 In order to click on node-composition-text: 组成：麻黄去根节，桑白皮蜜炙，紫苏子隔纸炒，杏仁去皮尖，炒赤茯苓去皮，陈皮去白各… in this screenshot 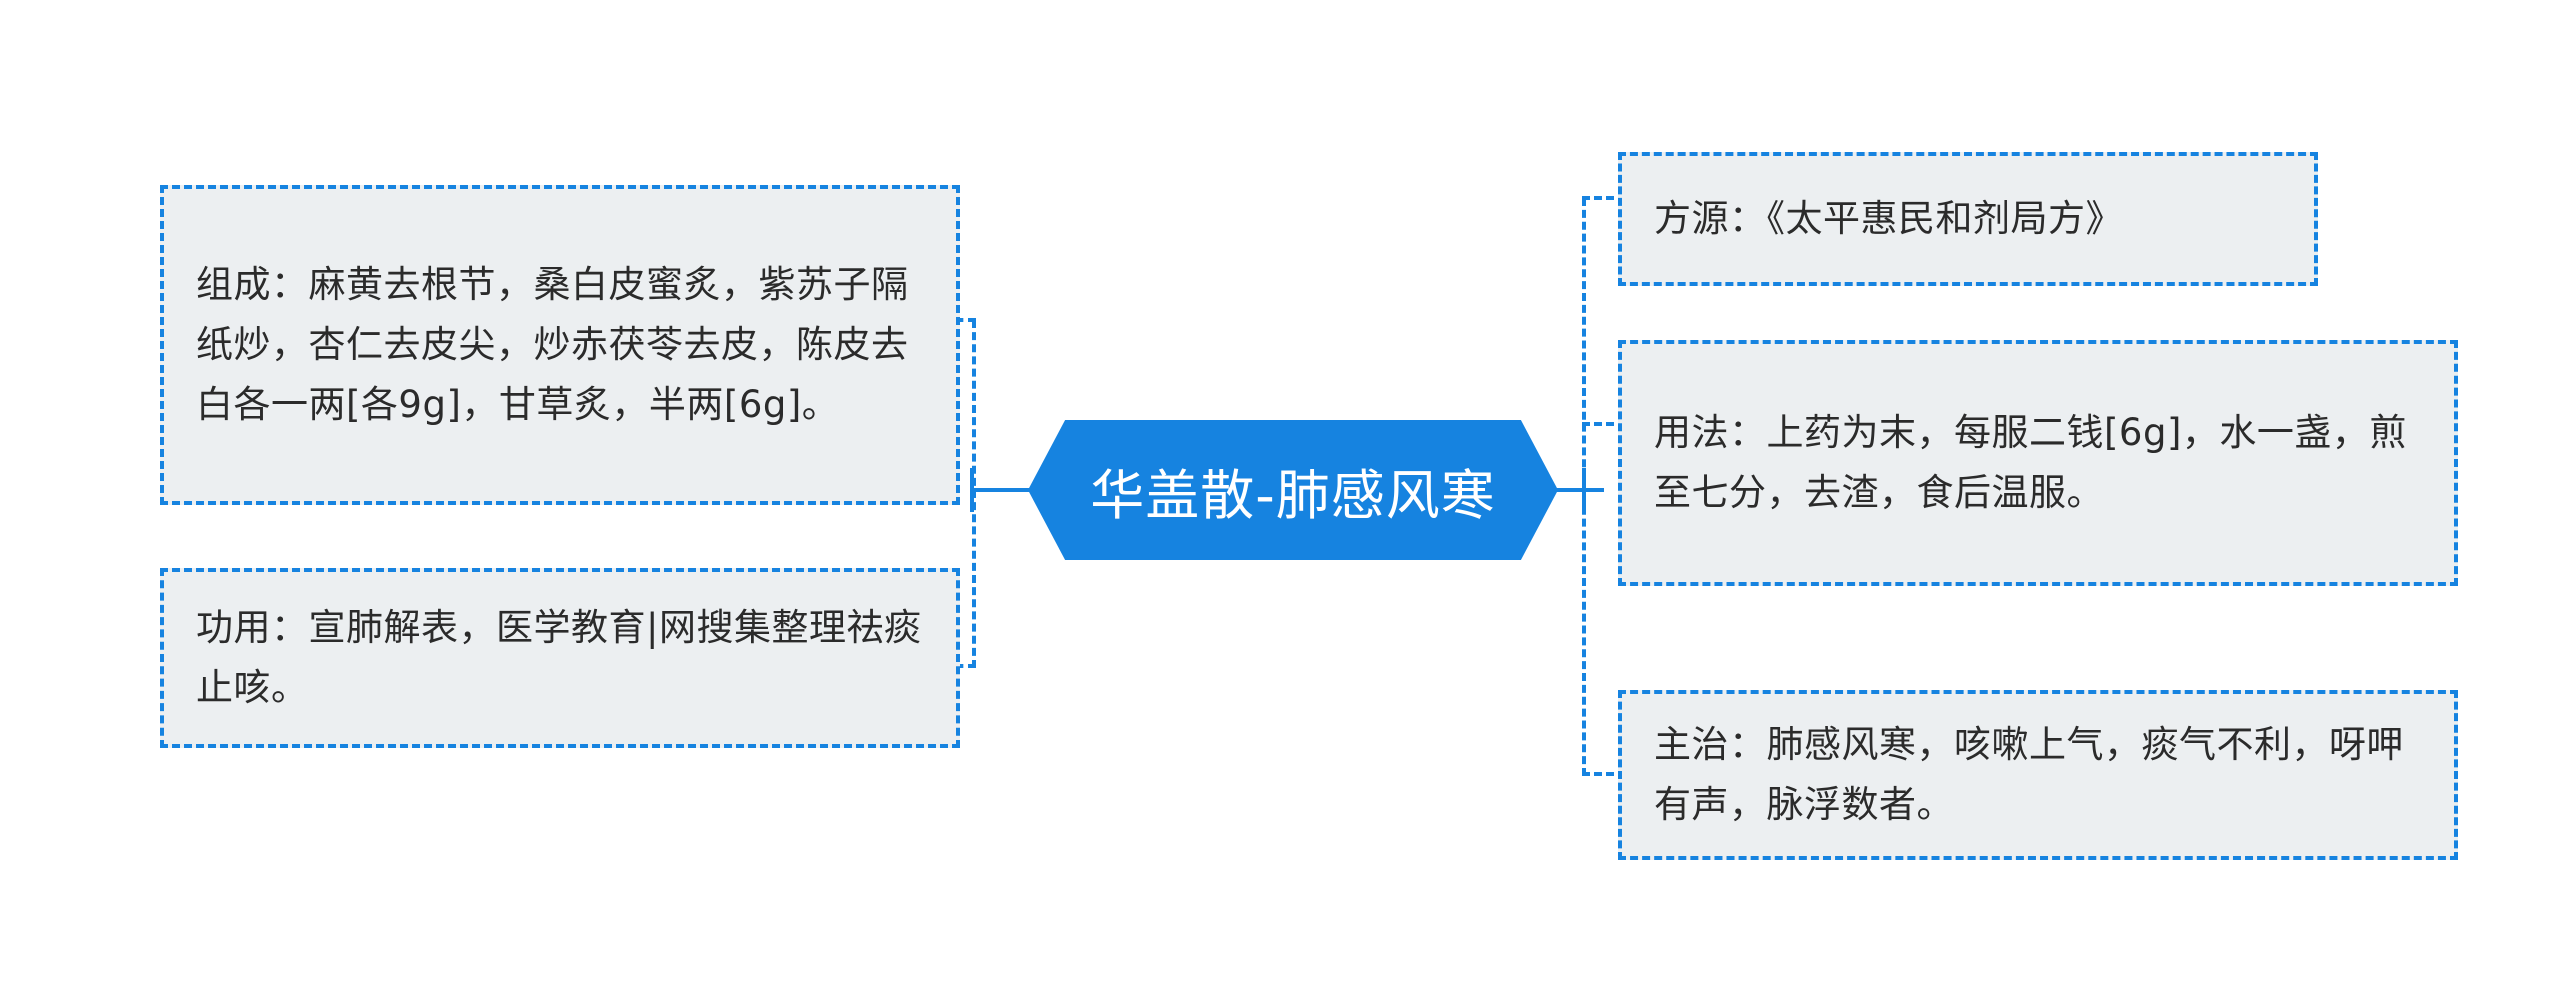, I will do `click(552, 344)`.